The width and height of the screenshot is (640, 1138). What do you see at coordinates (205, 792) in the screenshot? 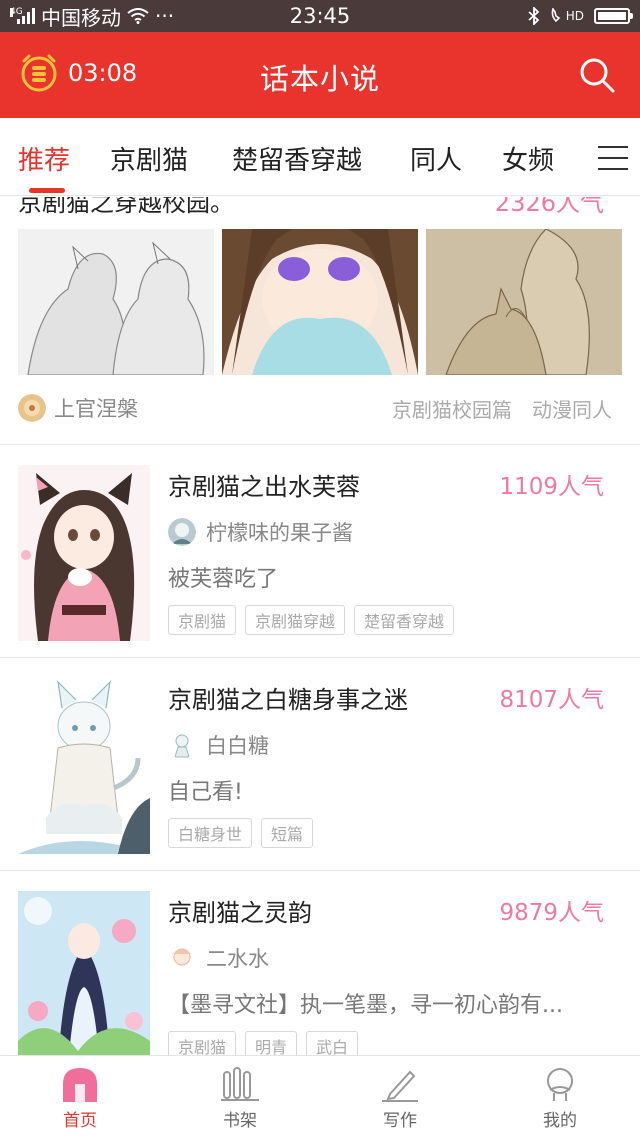
I see `story-description: 自己看!` at bounding box center [205, 792].